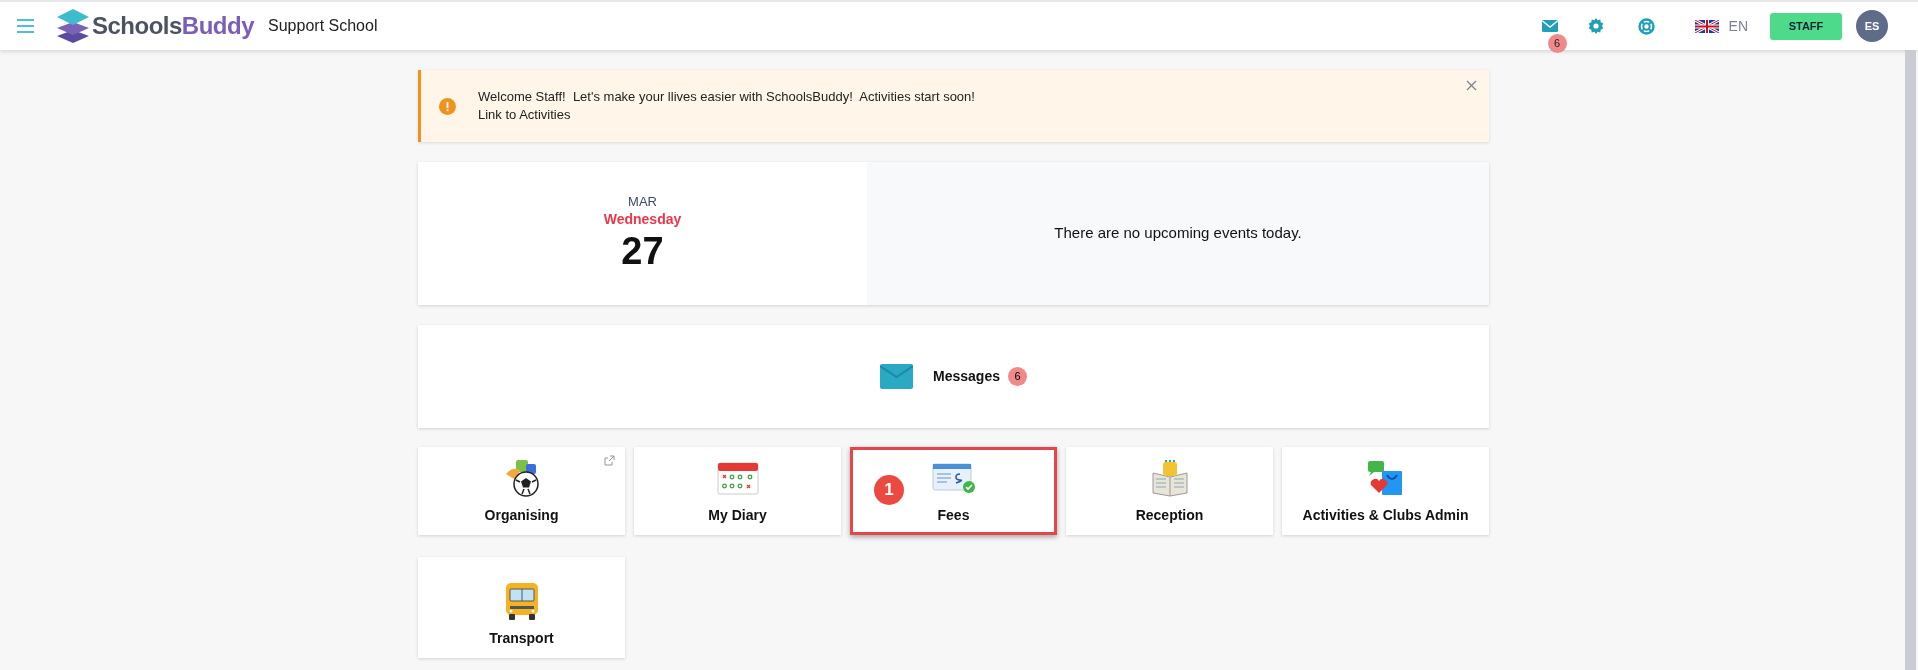  I want to click on schoolsbuddy-logo, so click(73, 26).